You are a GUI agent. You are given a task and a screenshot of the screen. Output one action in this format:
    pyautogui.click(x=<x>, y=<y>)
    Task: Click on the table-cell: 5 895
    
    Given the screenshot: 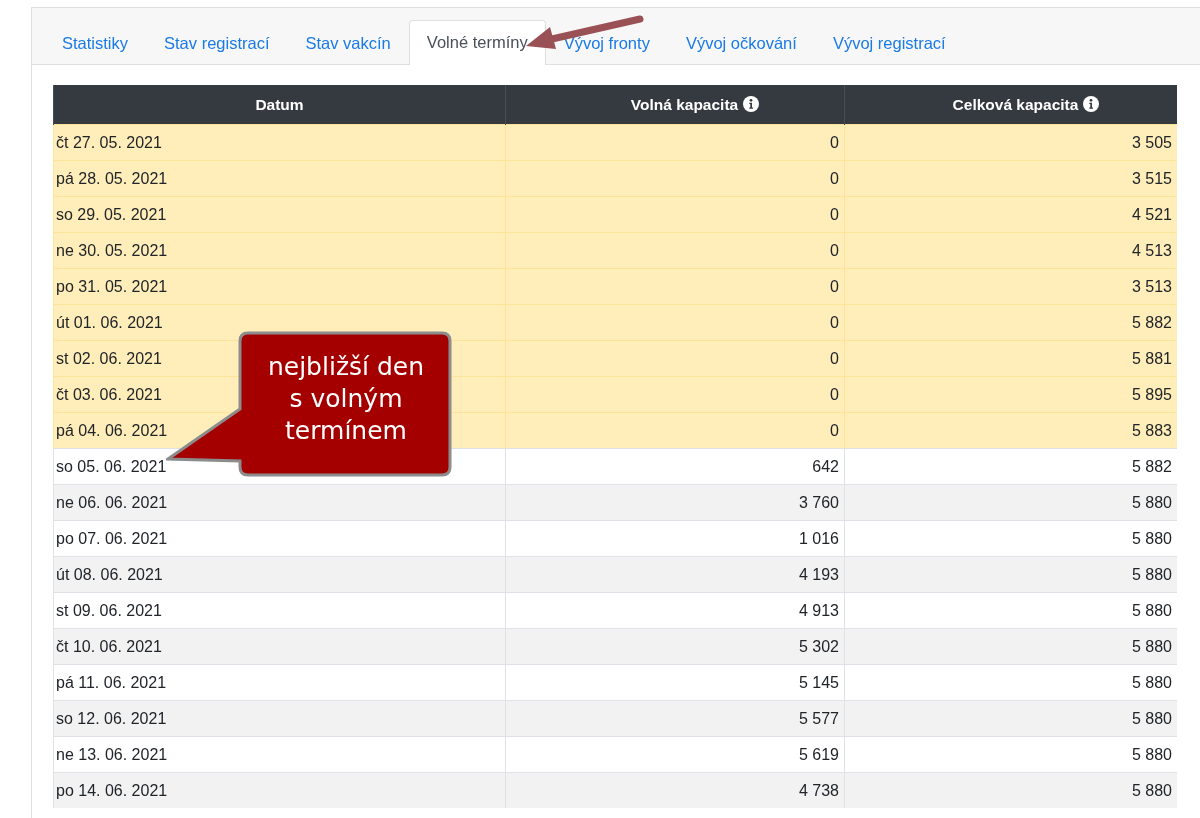 What is the action you would take?
    pyautogui.click(x=1010, y=394)
    